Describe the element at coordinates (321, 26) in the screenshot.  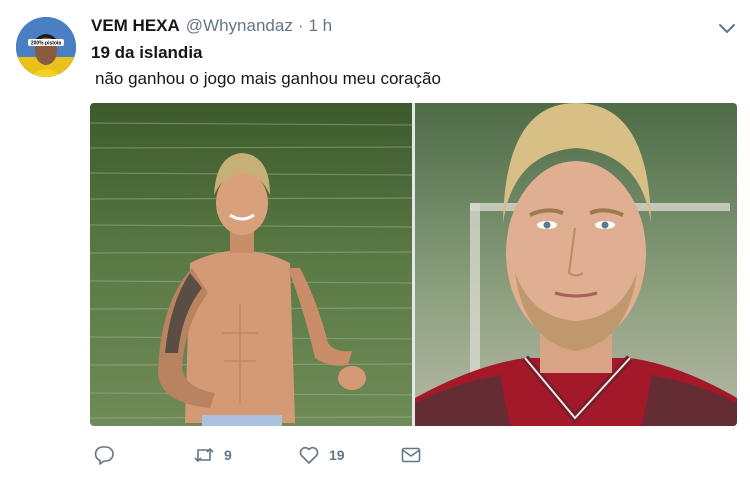
I see `timestamp: 1 h` at that location.